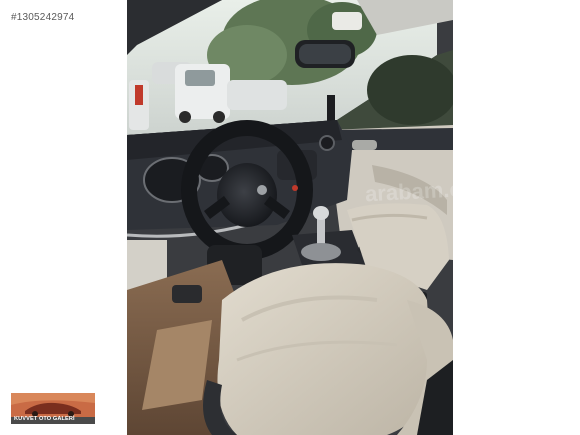 The height and width of the screenshot is (435, 580). Describe the element at coordinates (44, 419) in the screenshot. I see `seller-logo-text: KUVVET OTO GALERİ` at that location.